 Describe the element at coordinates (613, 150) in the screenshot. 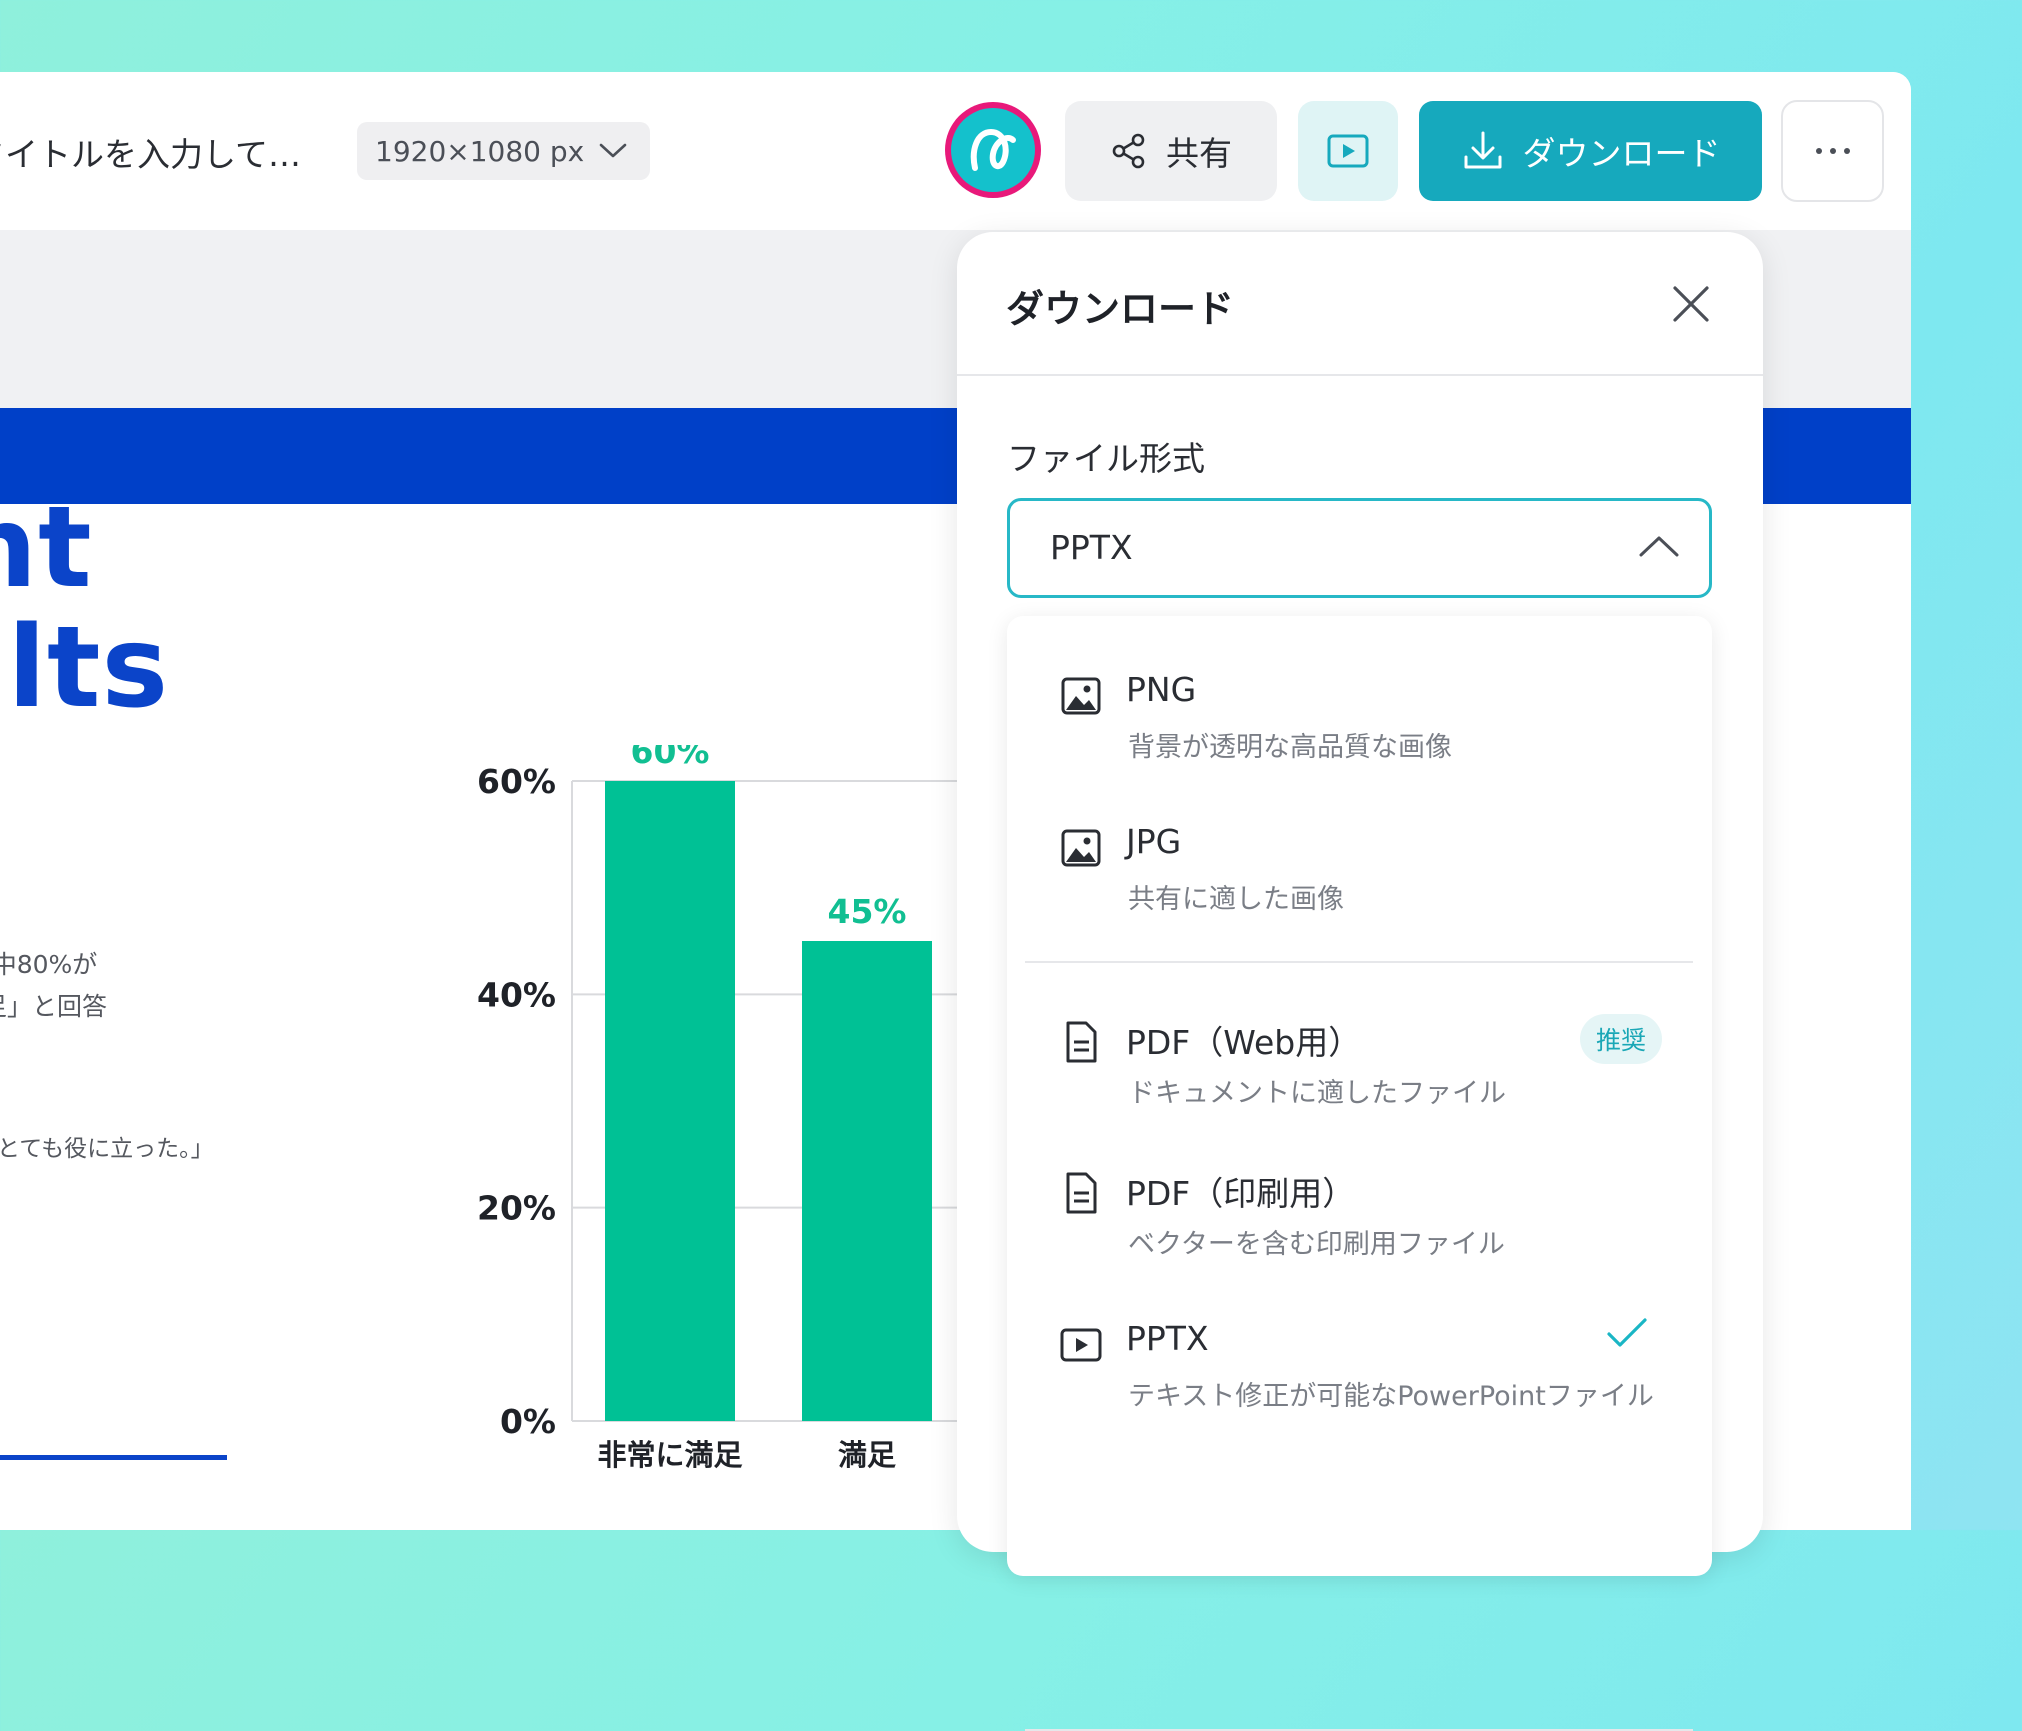

I see `chevron-down-icon` at that location.